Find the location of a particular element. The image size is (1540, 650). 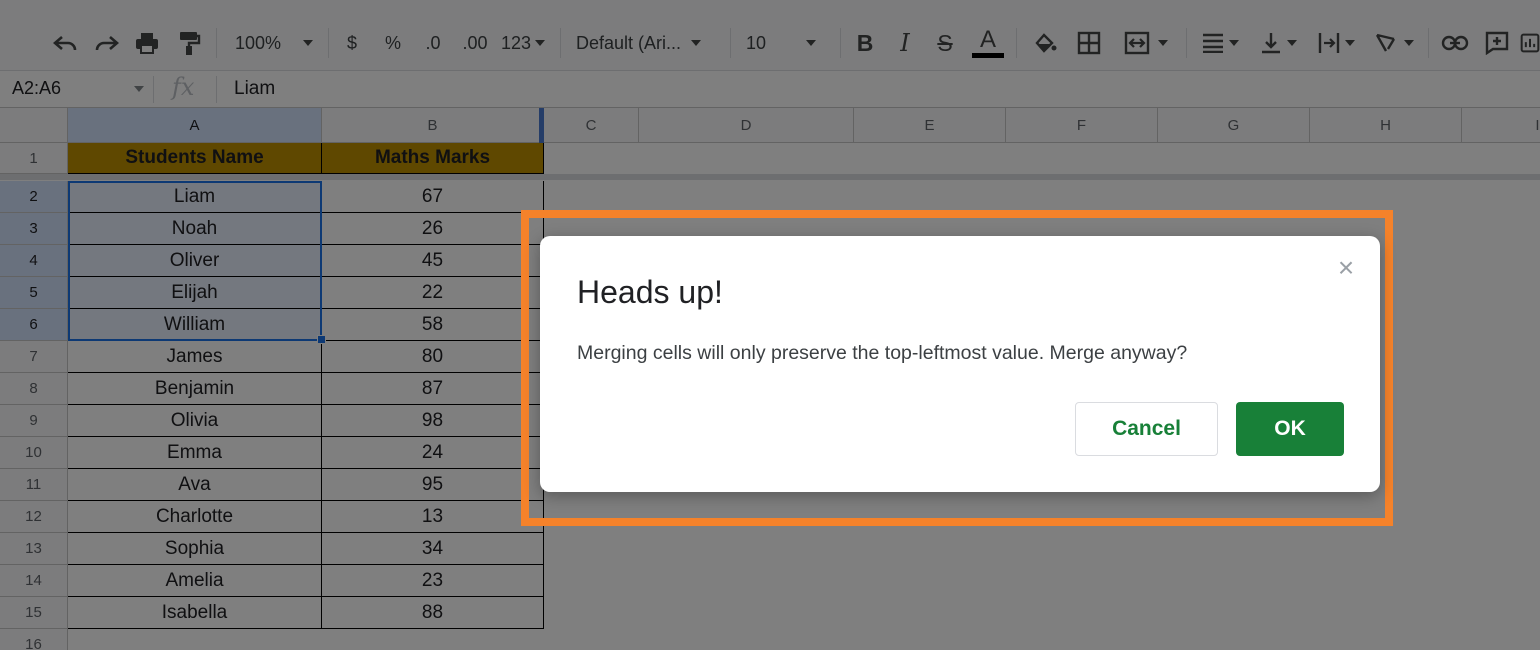

cancel-button: Cancel is located at coordinates (1146, 429).